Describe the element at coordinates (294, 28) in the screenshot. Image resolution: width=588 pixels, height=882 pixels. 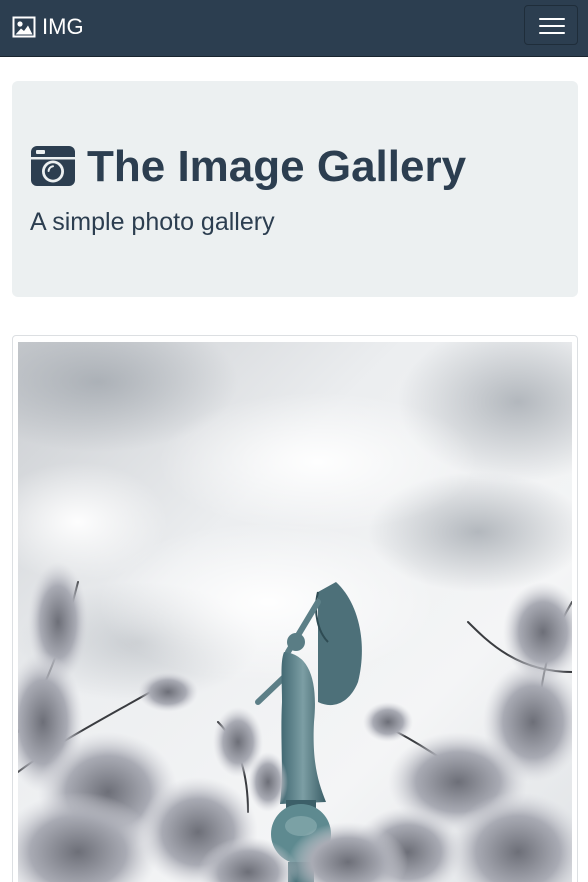
I see `navbar: IMG` at that location.